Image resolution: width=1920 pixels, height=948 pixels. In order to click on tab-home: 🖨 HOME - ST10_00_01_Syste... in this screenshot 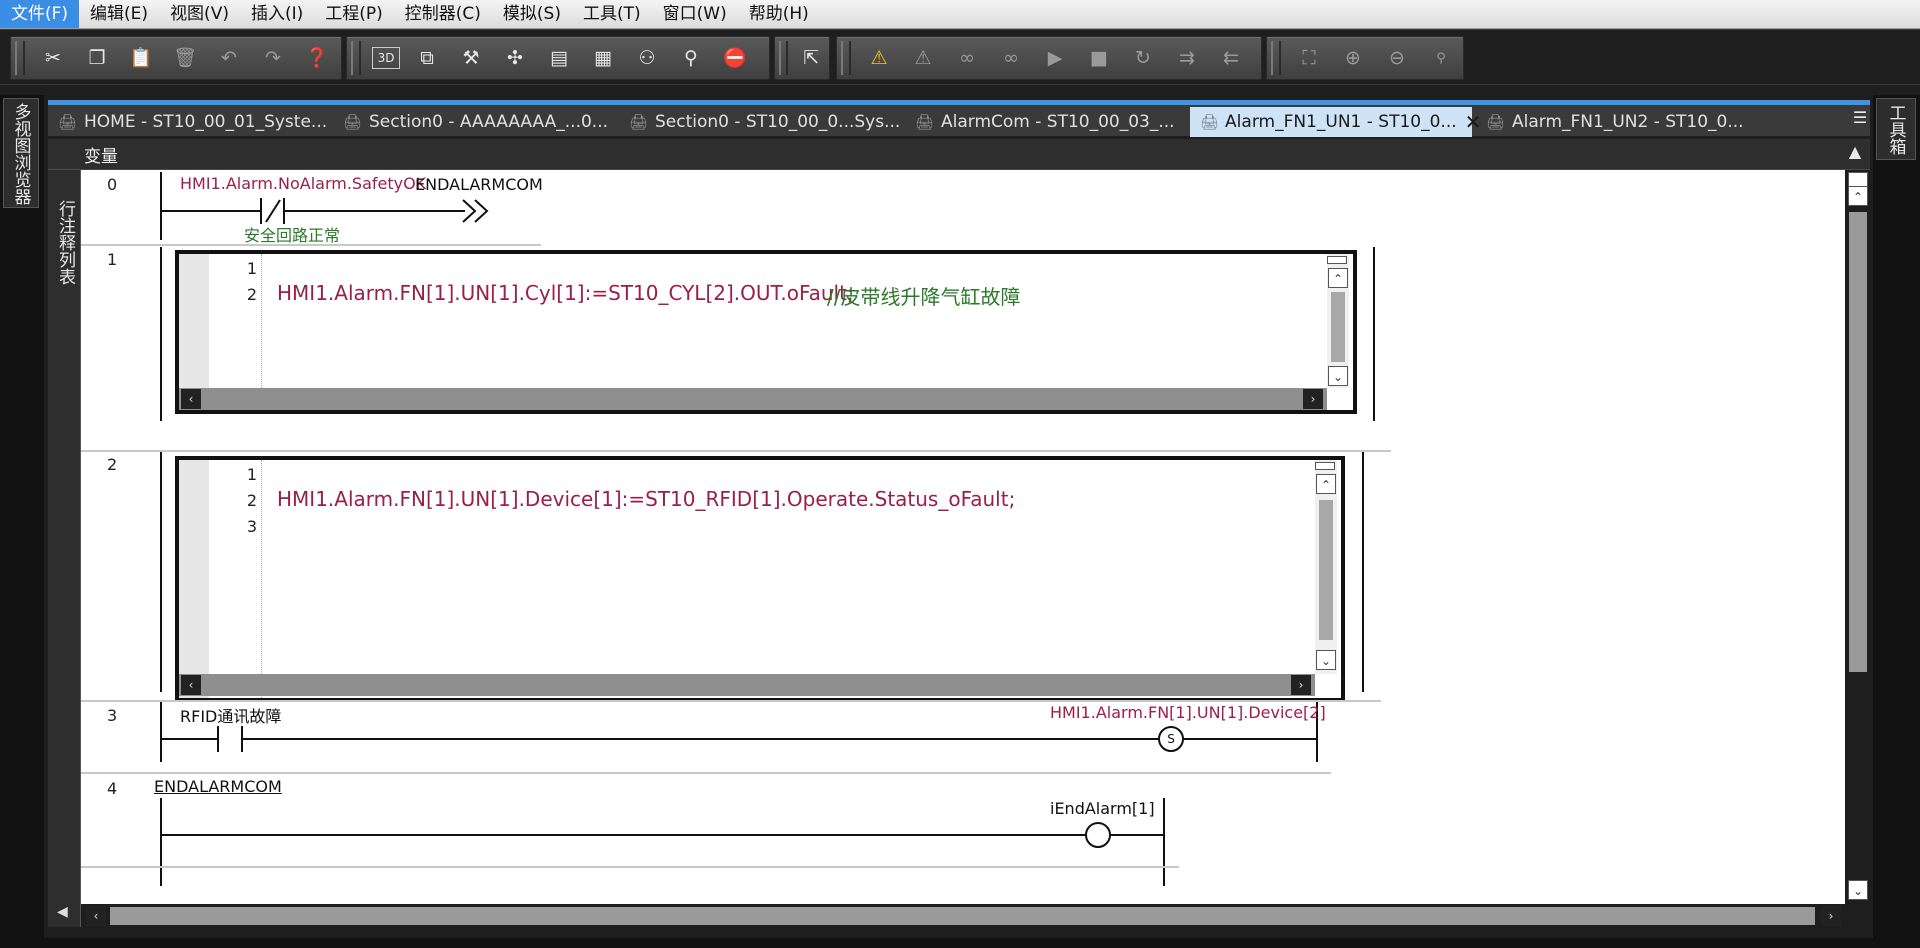, I will do `click(189, 122)`.